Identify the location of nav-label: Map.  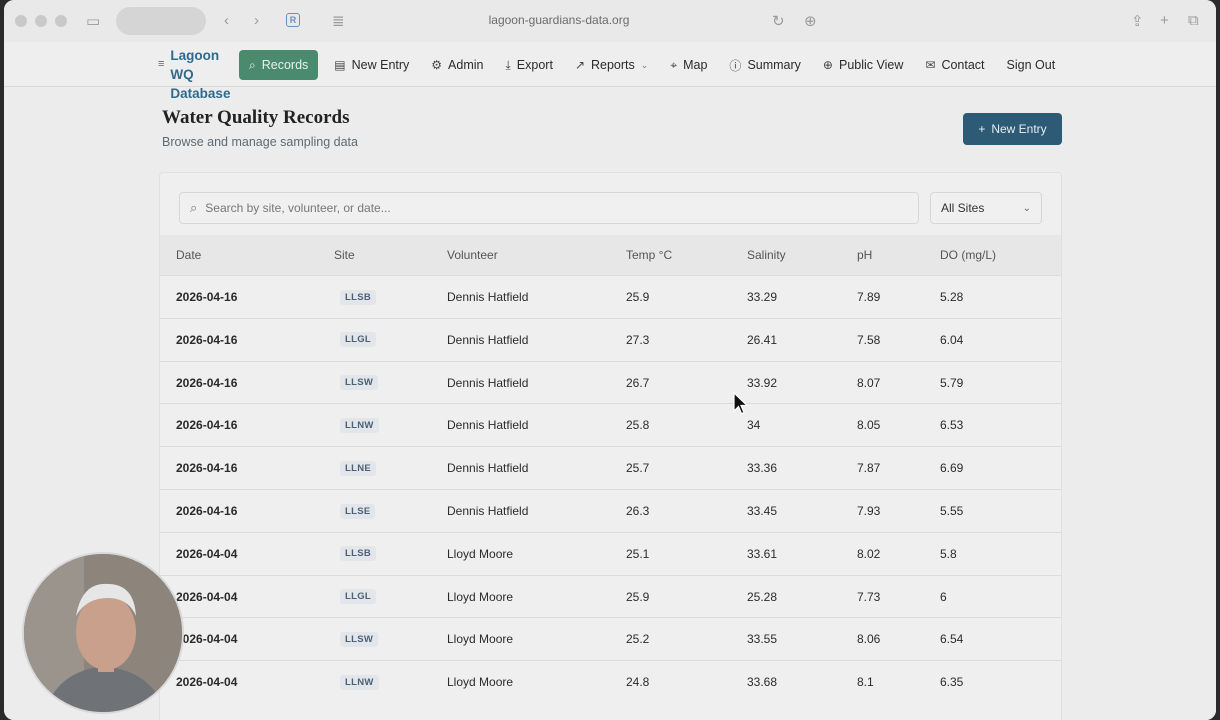
(695, 65).